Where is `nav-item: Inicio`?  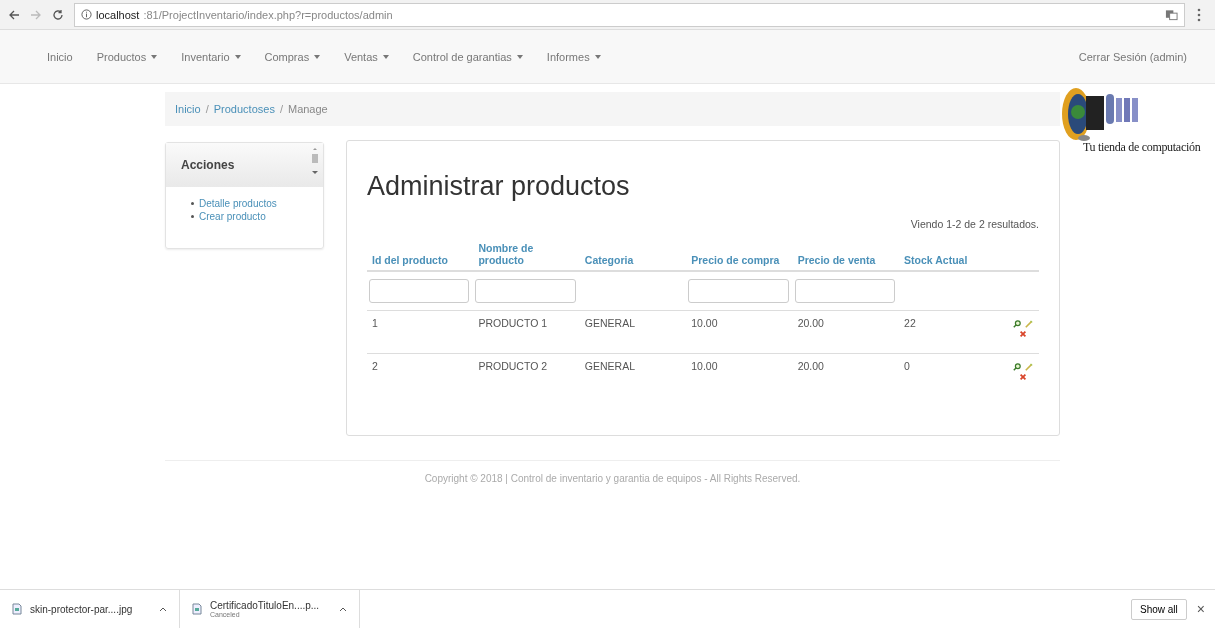 nav-item: Inicio is located at coordinates (60, 56).